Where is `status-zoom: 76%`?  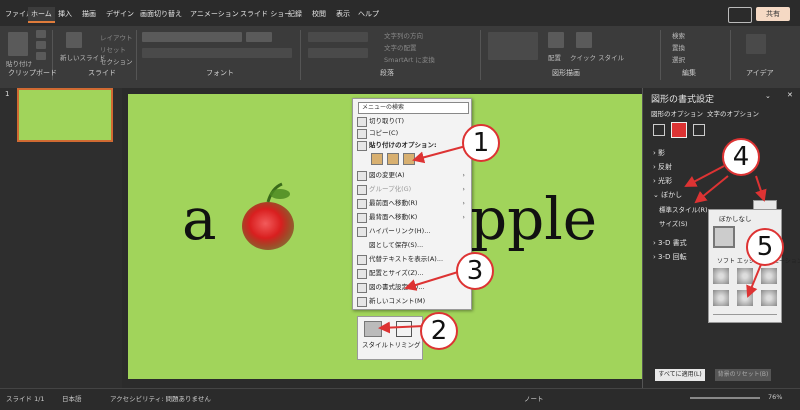
status-zoom: 76% is located at coordinates (775, 397).